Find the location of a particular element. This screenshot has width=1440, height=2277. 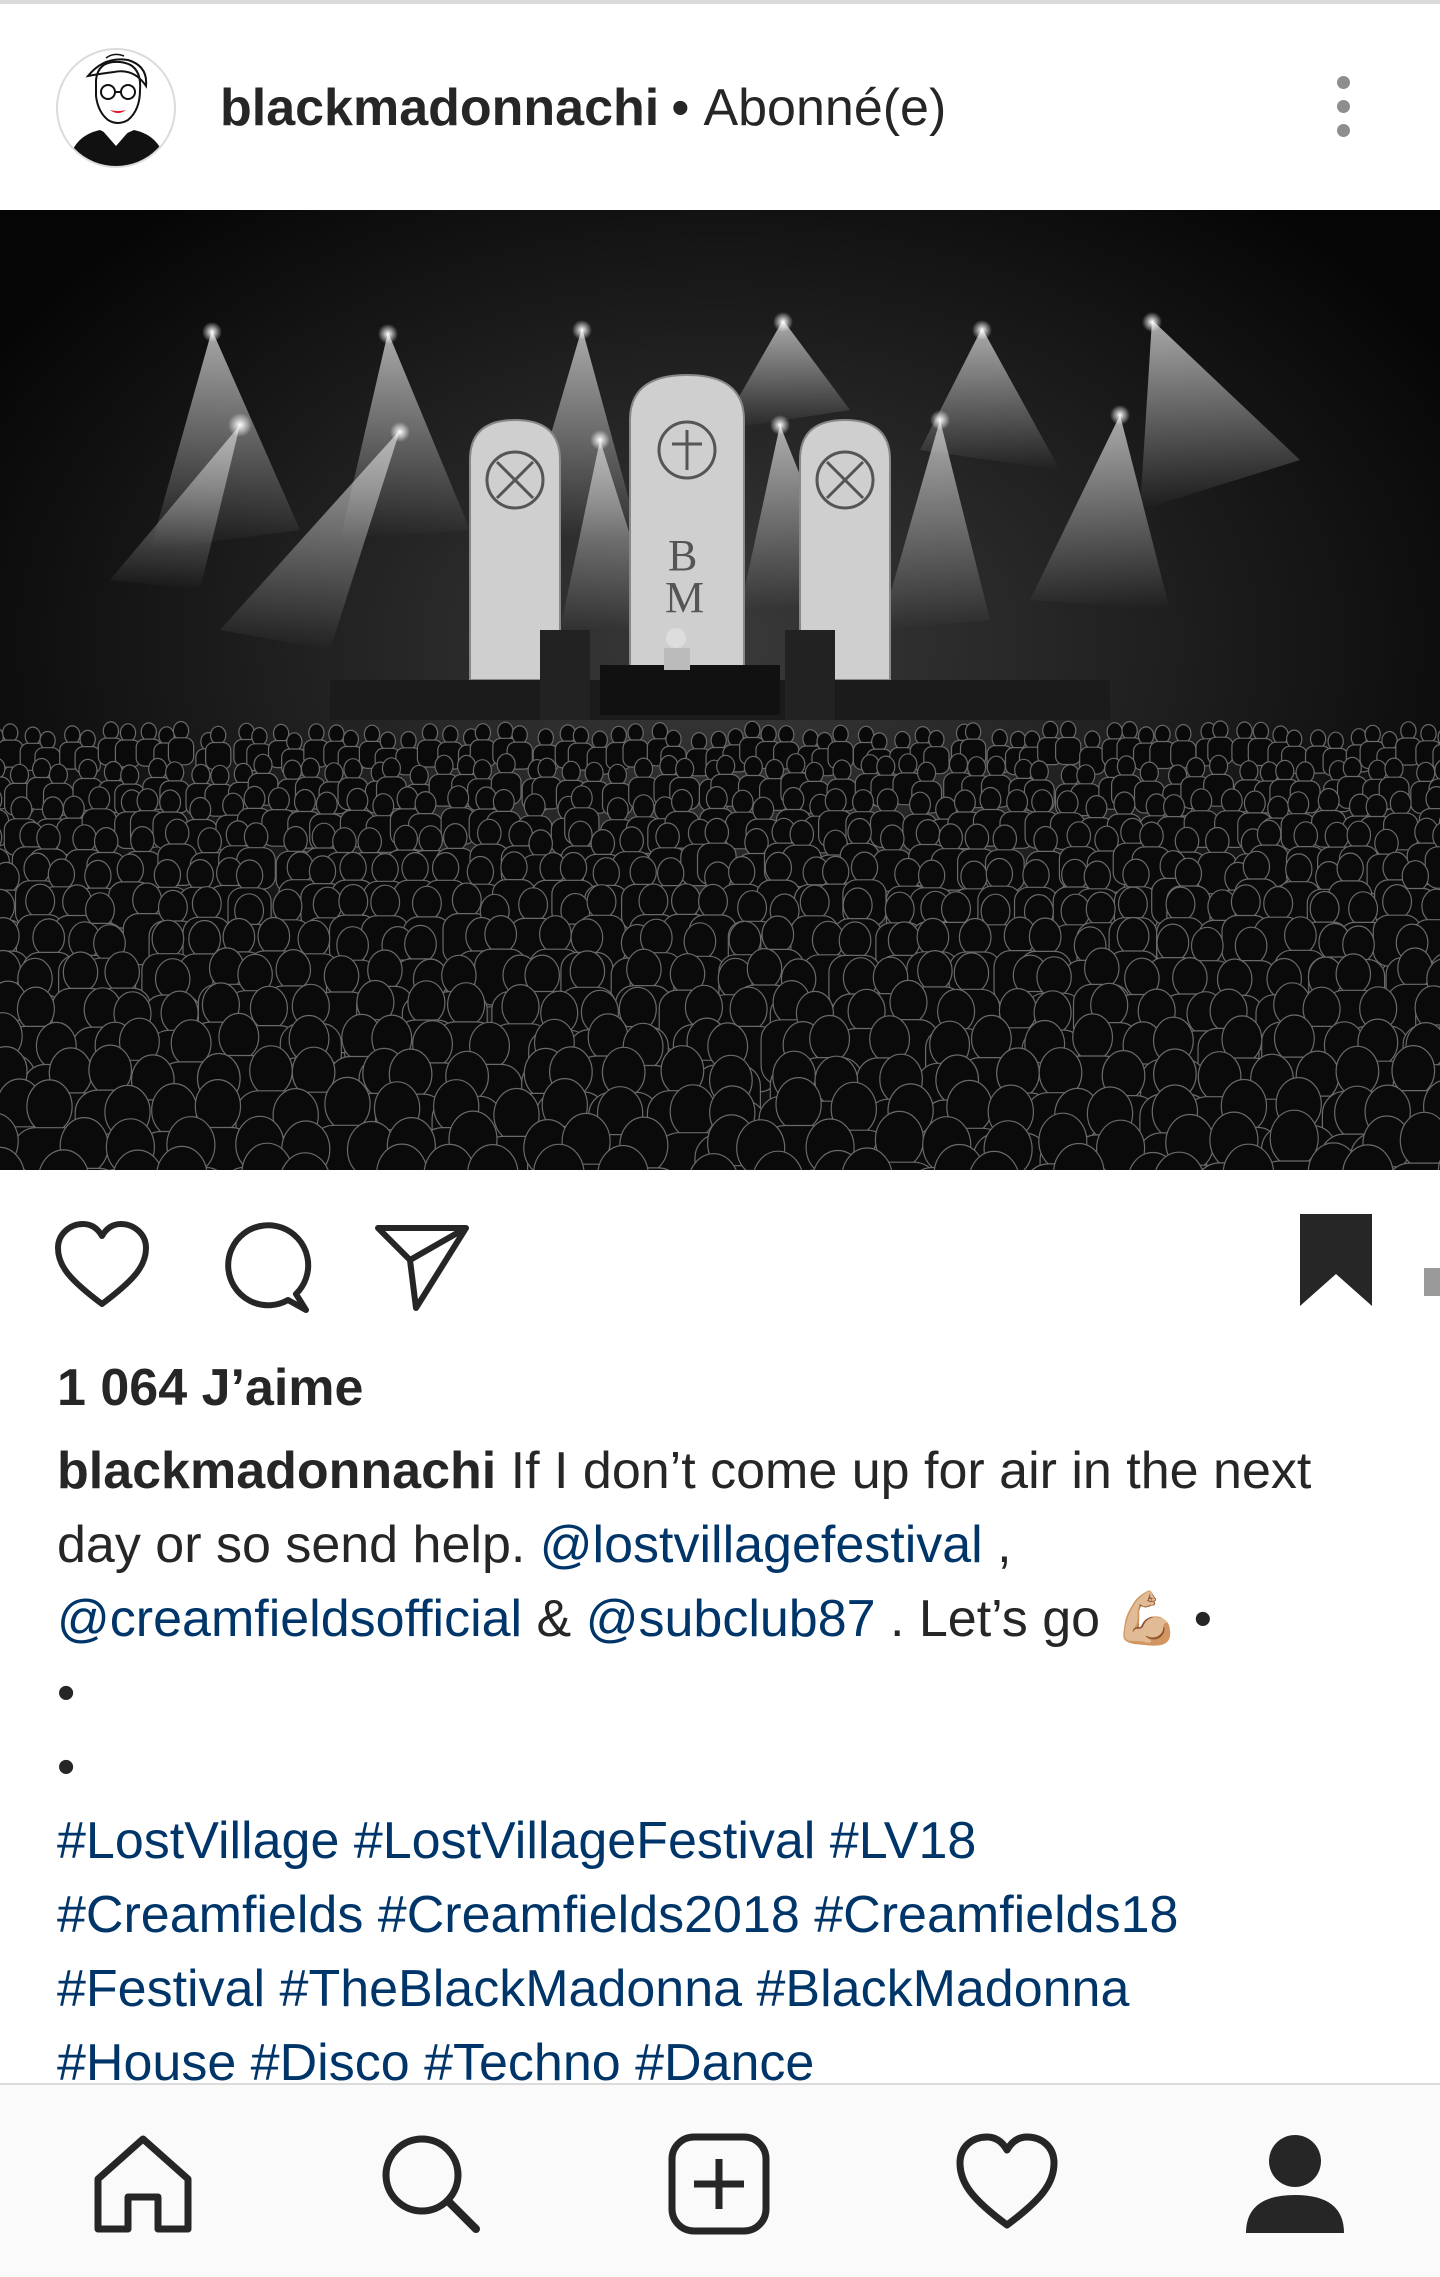

hashtags-line-1: #LostVillage #LostVillageFestival #LV18 is located at coordinates (727, 1841).